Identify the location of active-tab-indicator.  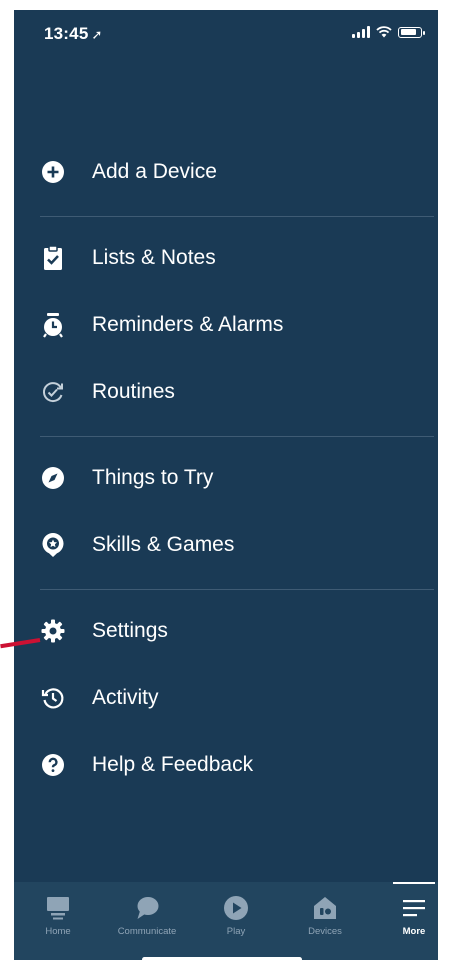
(414, 883).